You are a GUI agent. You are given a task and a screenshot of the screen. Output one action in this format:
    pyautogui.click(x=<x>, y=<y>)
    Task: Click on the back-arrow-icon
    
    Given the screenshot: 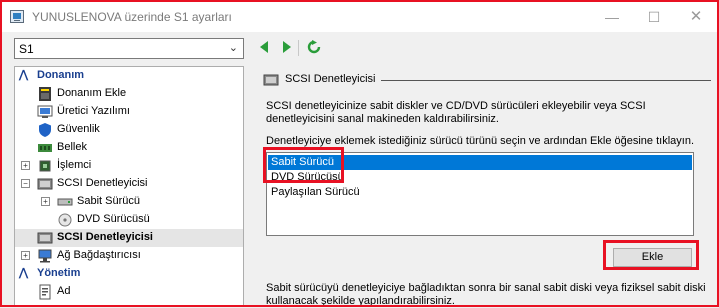 What is the action you would take?
    pyautogui.click(x=264, y=47)
    